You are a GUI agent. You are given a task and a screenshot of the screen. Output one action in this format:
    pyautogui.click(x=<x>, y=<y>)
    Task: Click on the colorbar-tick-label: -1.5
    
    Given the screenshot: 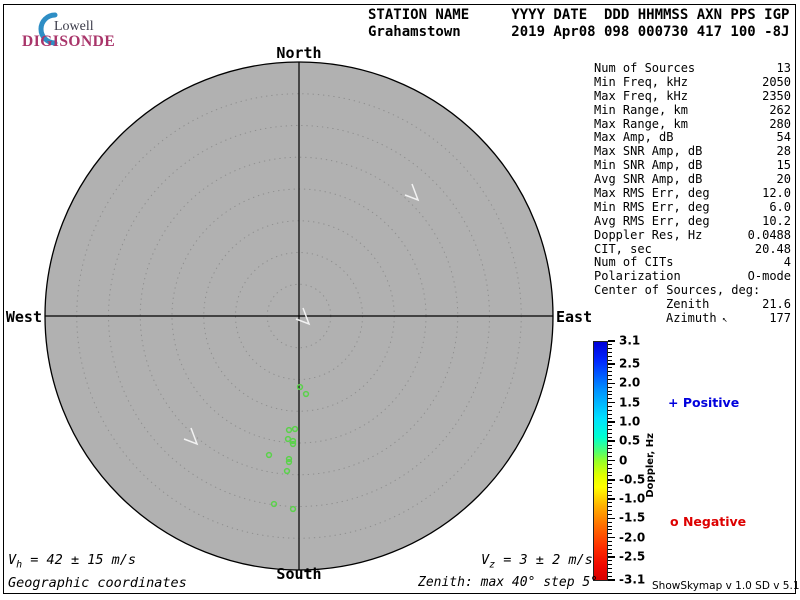 What is the action you would take?
    pyautogui.click(x=632, y=518)
    